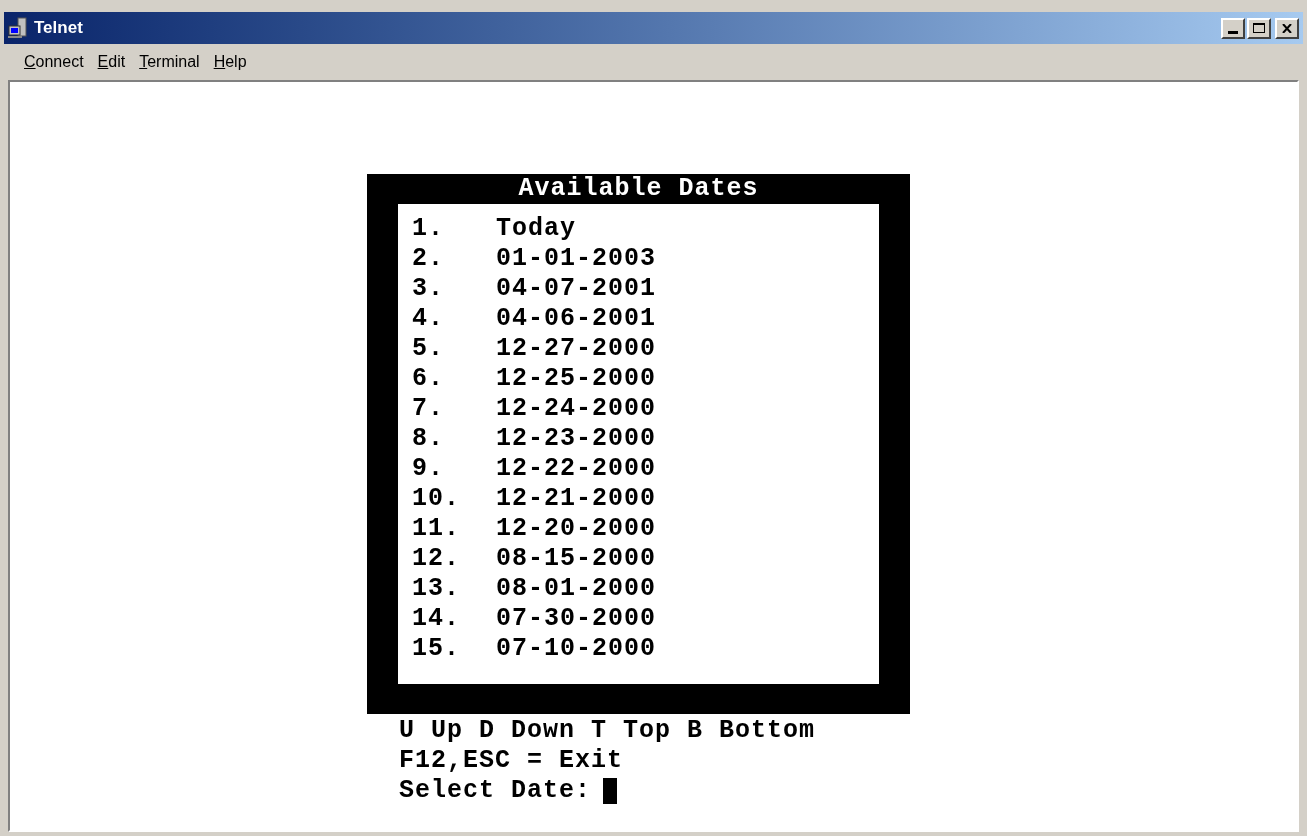  I want to click on option-number: 3., so click(428, 289).